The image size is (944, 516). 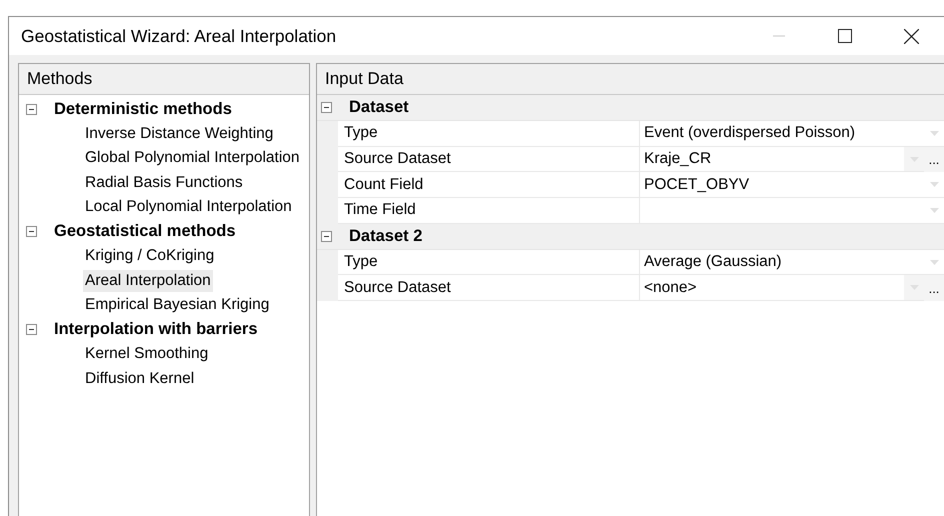 What do you see at coordinates (782, 134) in the screenshot?
I see `property-value: Event (overdispersed Poisson)` at bounding box center [782, 134].